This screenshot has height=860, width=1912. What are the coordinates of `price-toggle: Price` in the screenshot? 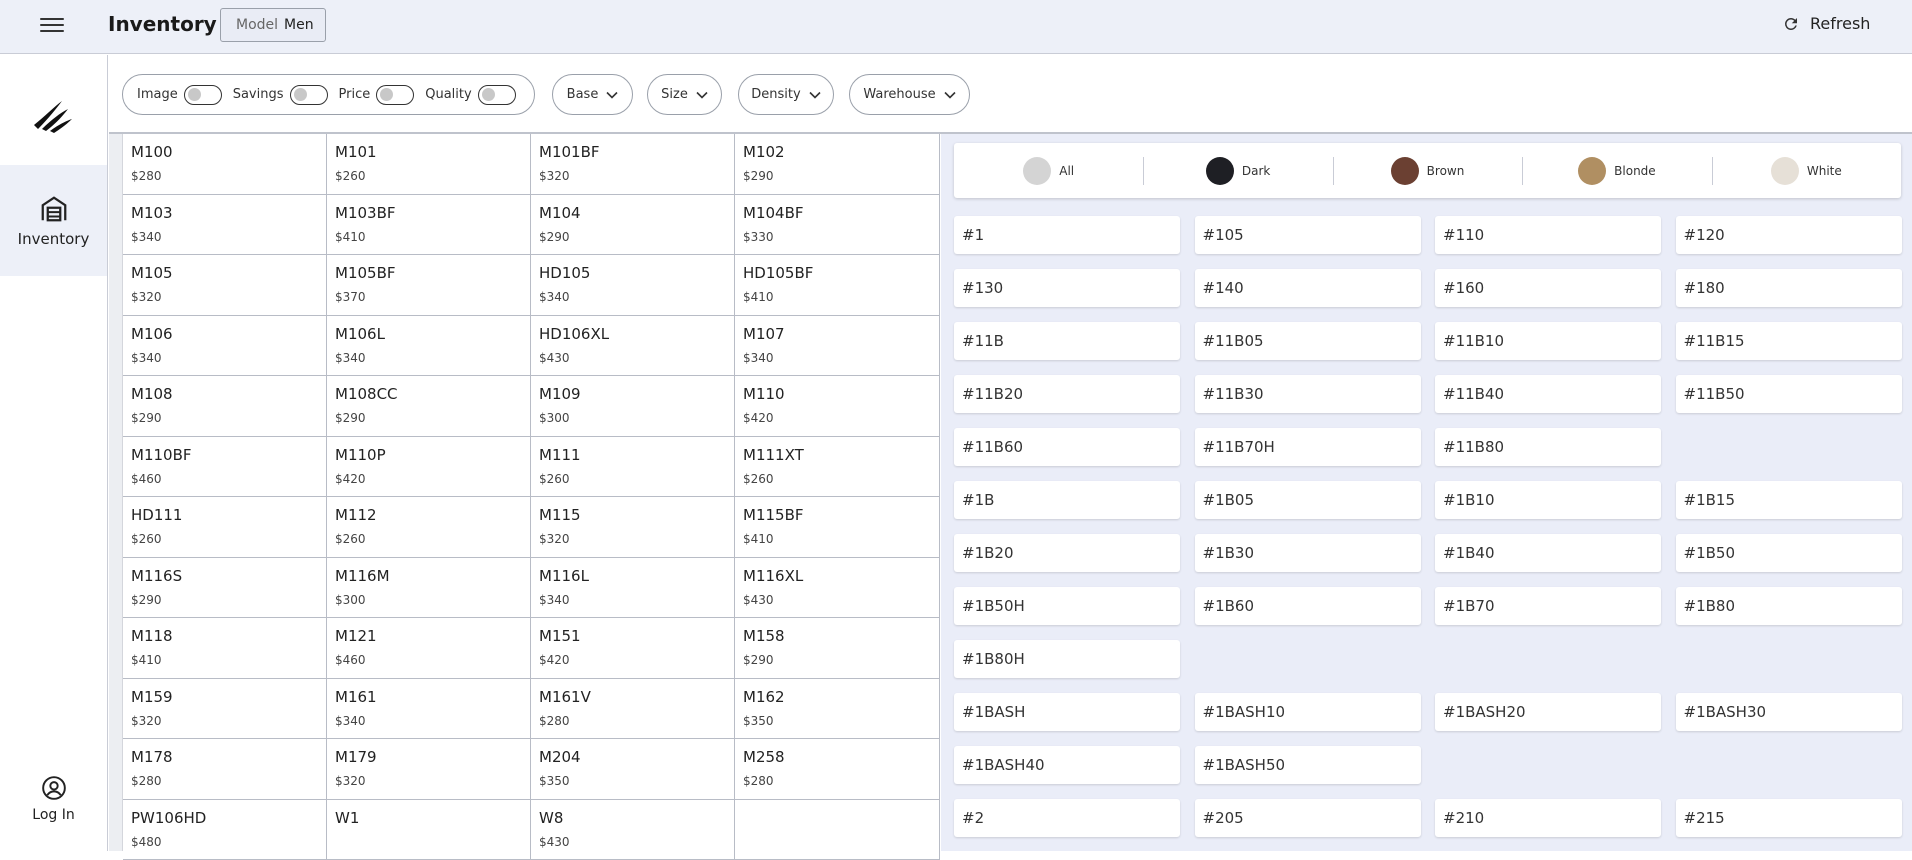 It's located at (377, 95).